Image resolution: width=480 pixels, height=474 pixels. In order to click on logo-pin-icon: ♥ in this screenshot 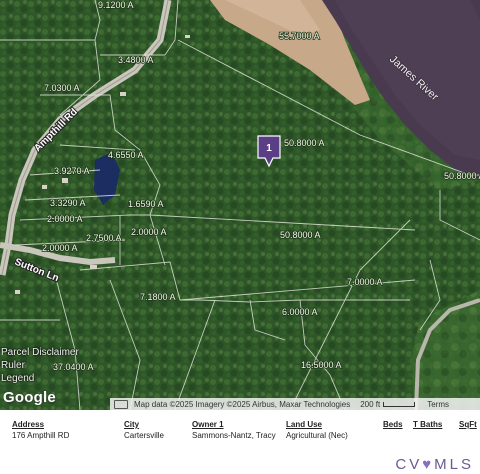, I will do `click(428, 464)`.